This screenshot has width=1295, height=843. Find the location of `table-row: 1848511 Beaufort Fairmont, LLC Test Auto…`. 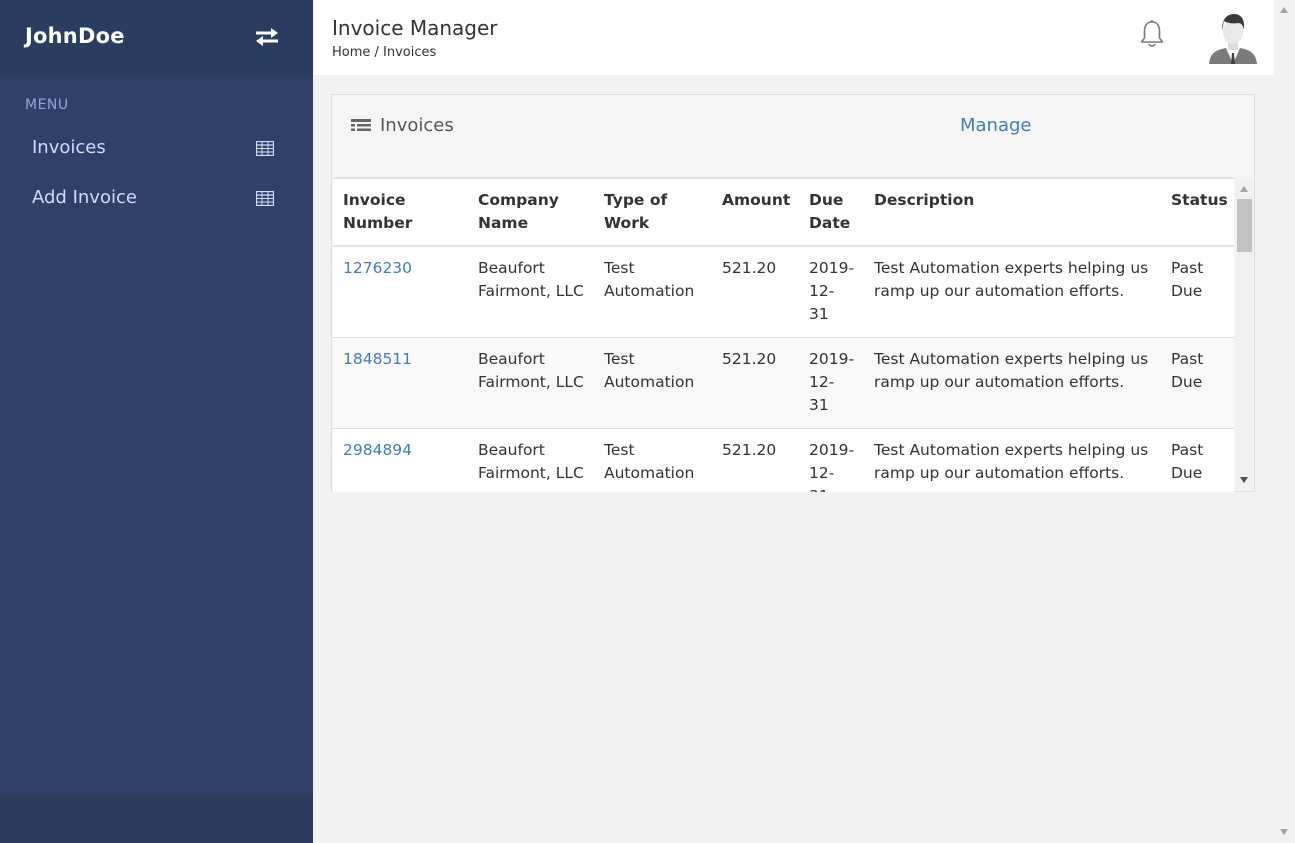

table-row: 1848511 Beaufort Fairmont, LLC Test Auto… is located at coordinates (783, 383).